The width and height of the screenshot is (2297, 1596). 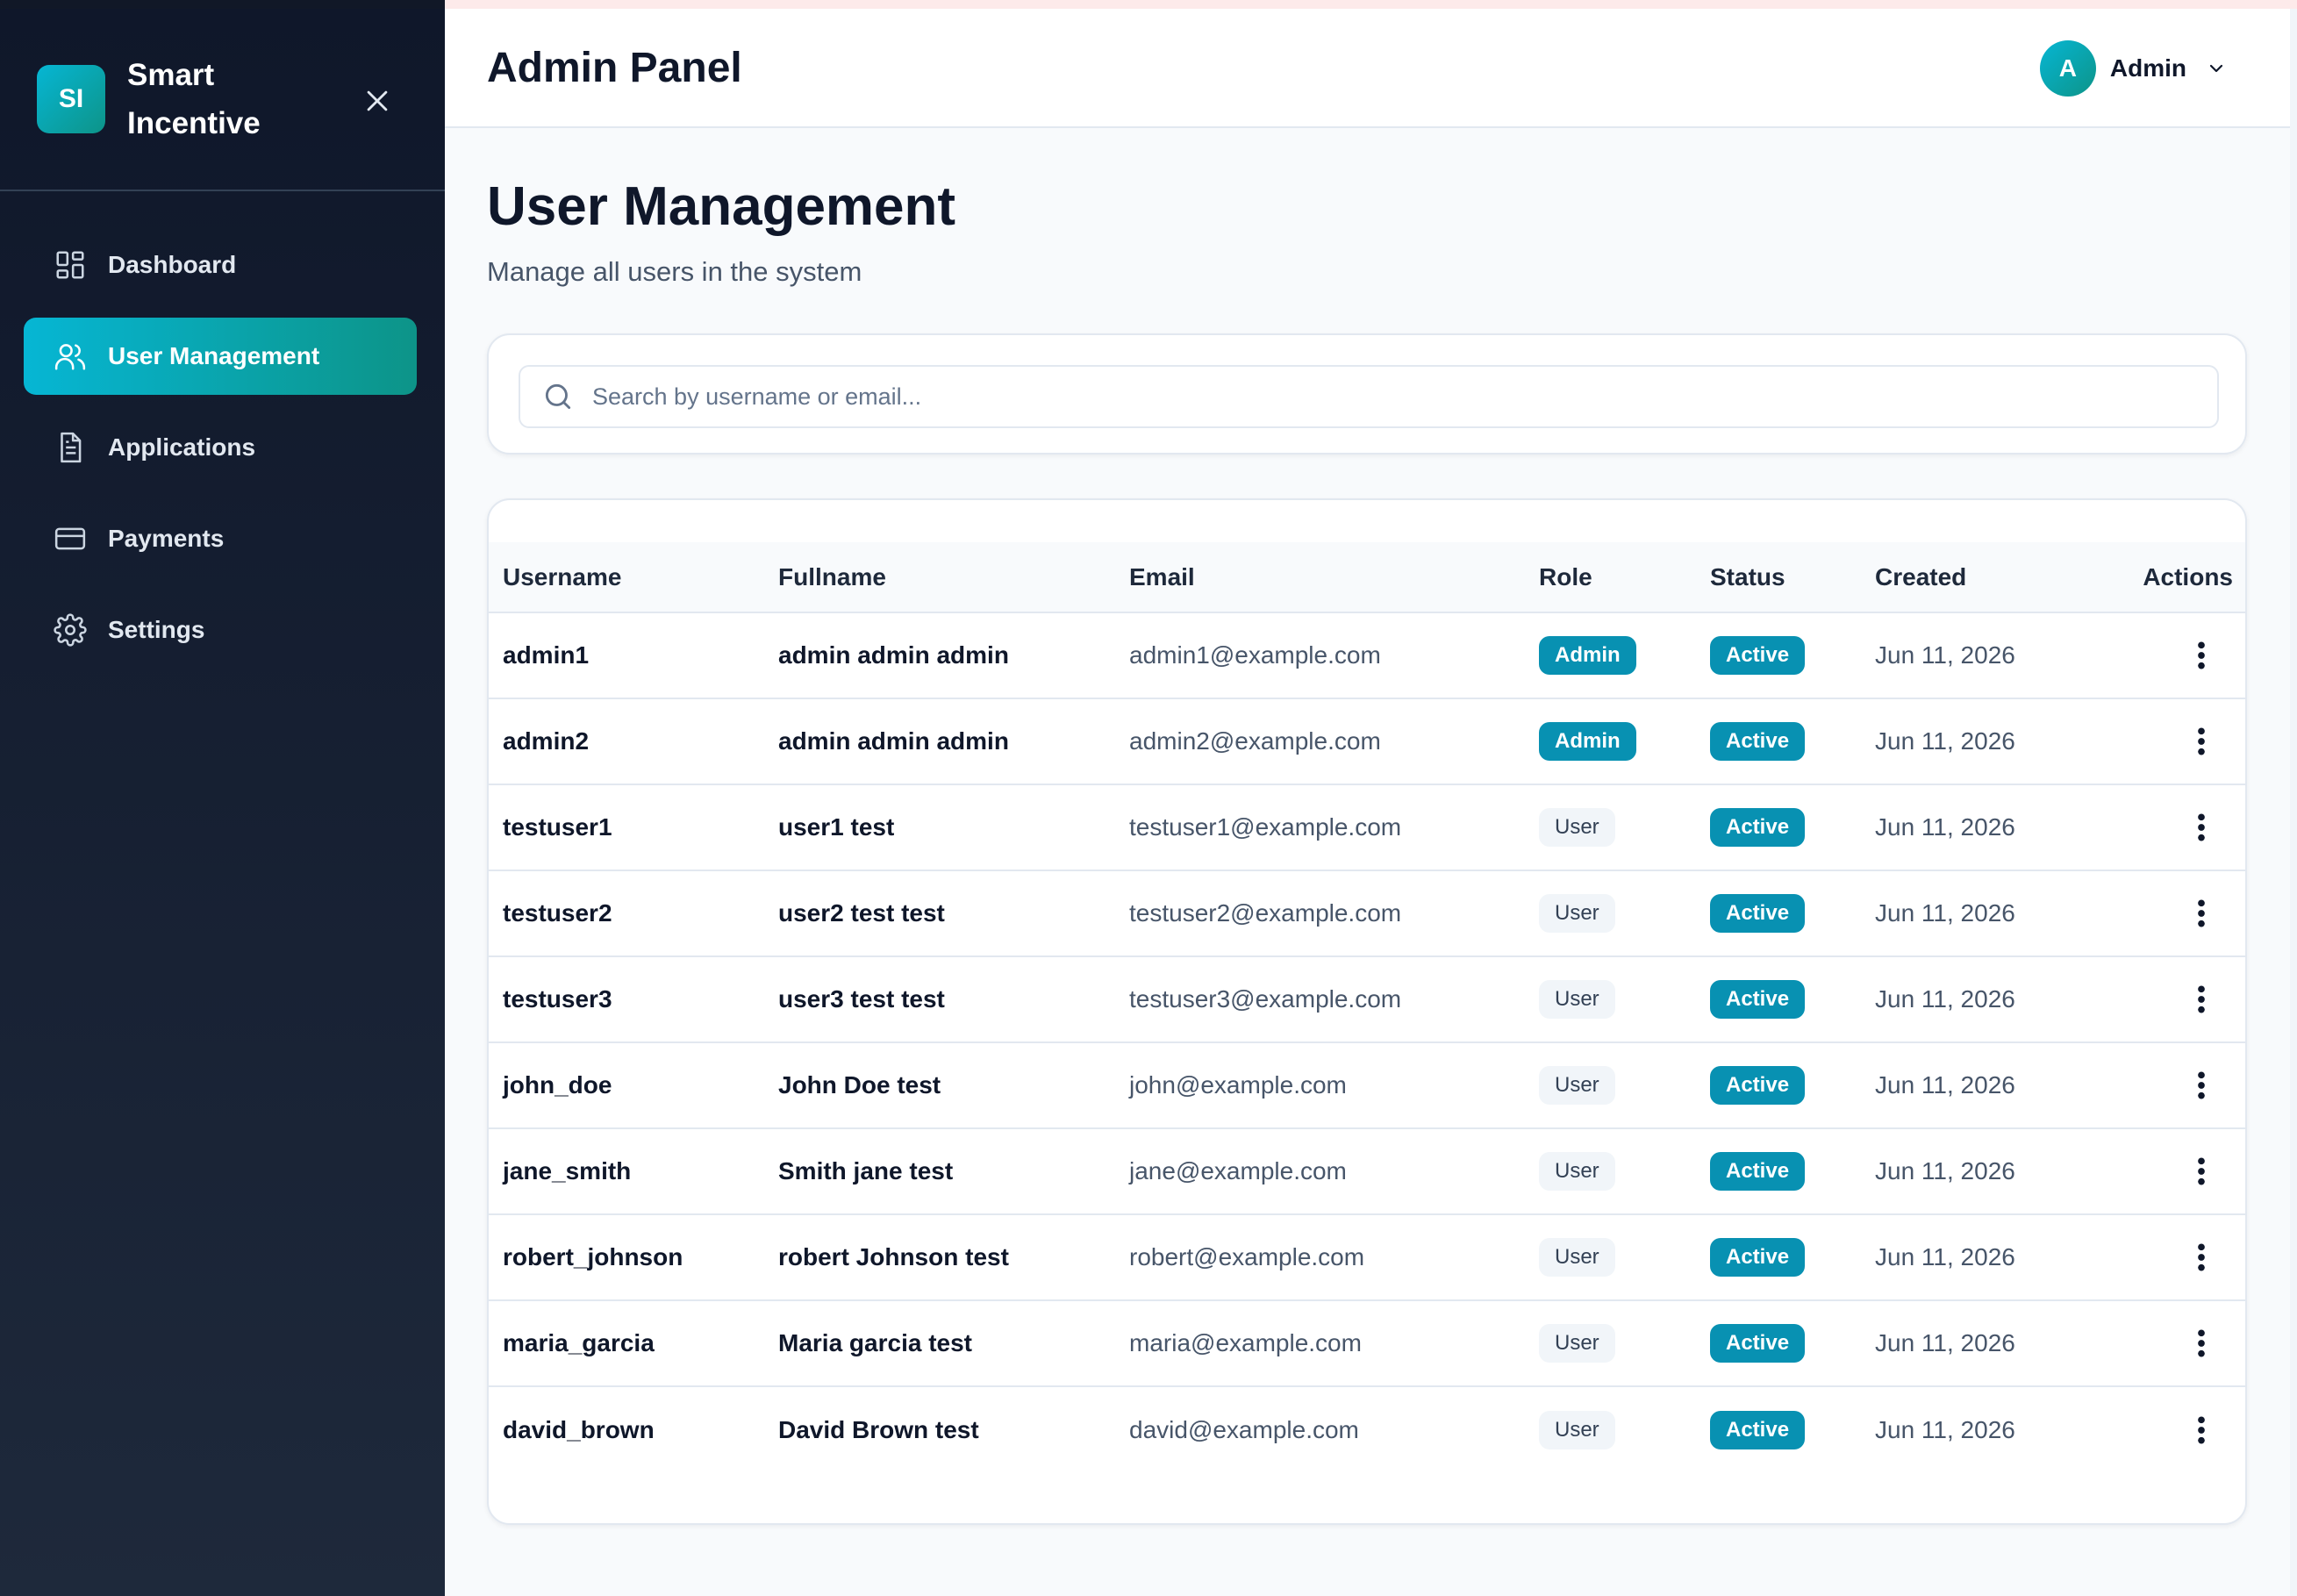 I want to click on sidebar-item-label: User Management, so click(x=214, y=355).